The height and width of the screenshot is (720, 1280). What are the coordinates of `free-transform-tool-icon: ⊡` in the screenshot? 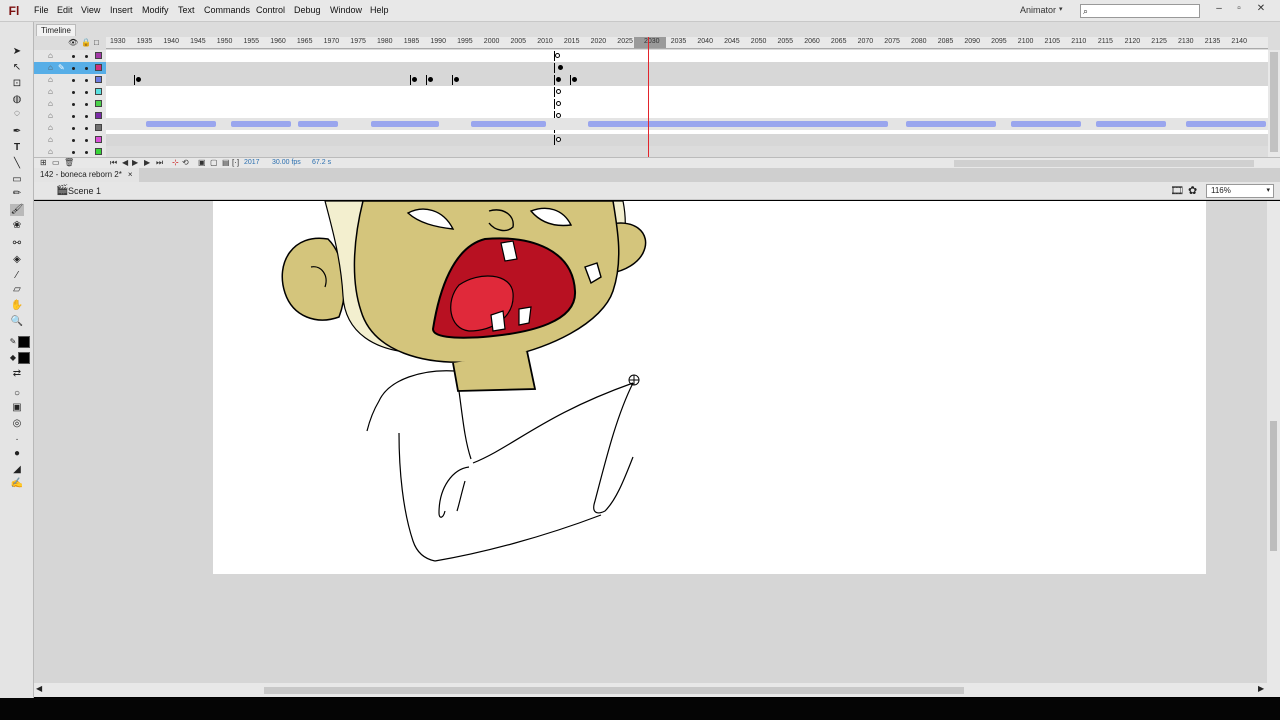 It's located at (17, 84).